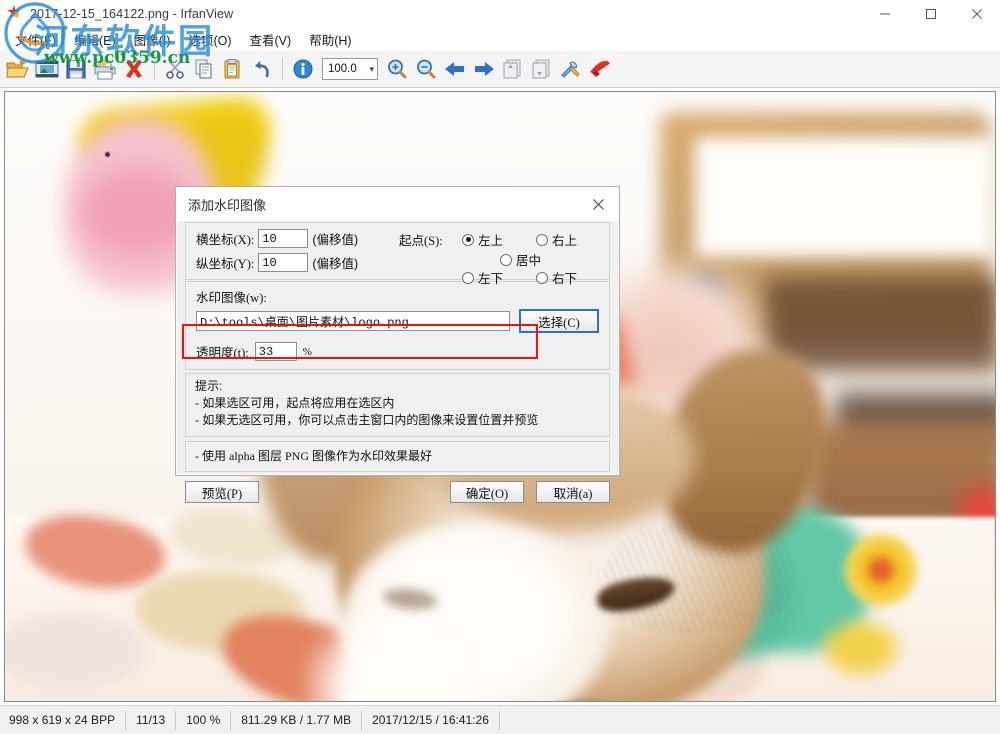 The width and height of the screenshot is (1000, 734). I want to click on menu-bar: 文件(F) 编辑(E) 图像(I) 选项(O) 查看(V) 帮助(H), so click(500, 39).